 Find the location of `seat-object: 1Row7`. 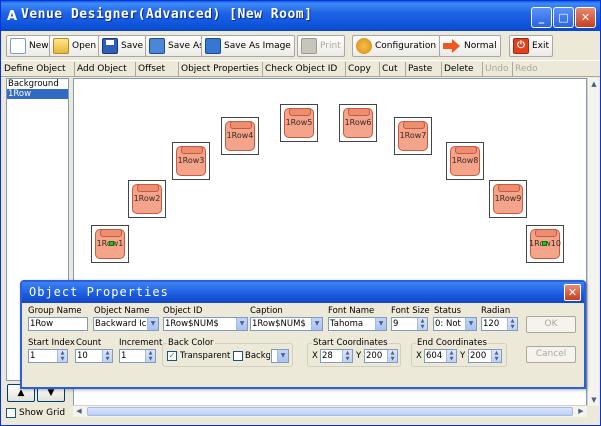

seat-object: 1Row7 is located at coordinates (413, 136).